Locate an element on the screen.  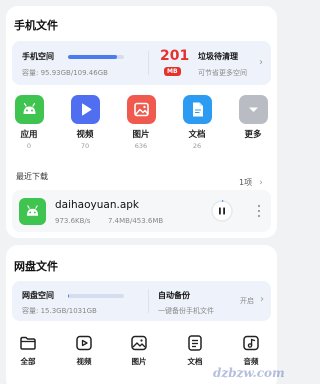
cloud-storage-bar is located at coordinates (96, 296).